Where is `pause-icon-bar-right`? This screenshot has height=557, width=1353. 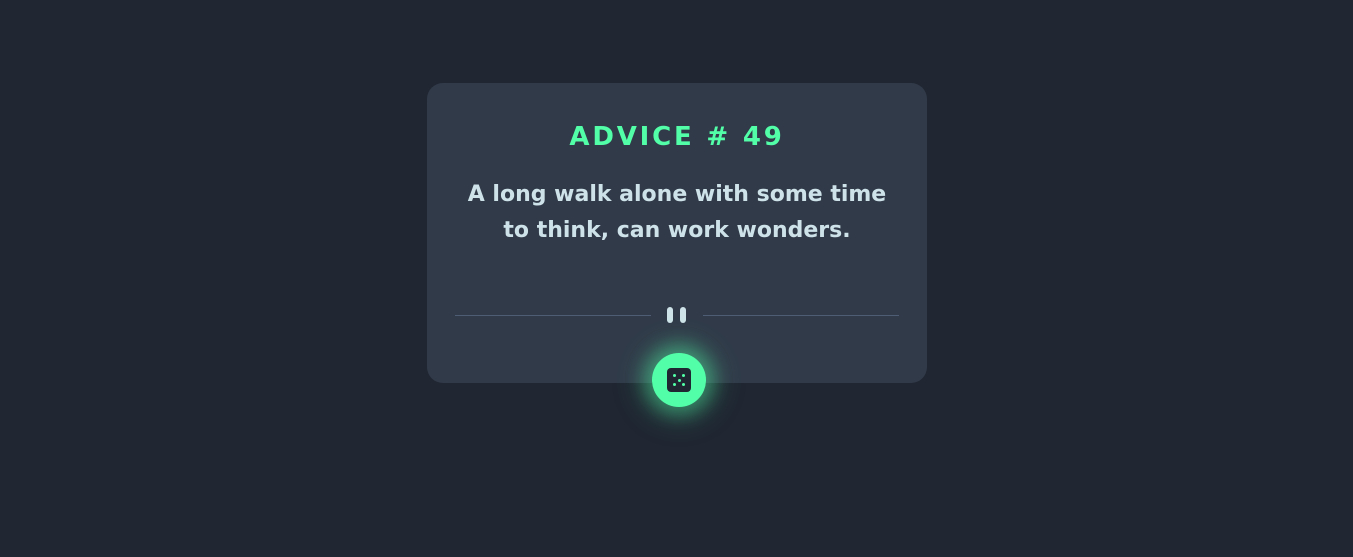
pause-icon-bar-right is located at coordinates (683, 315).